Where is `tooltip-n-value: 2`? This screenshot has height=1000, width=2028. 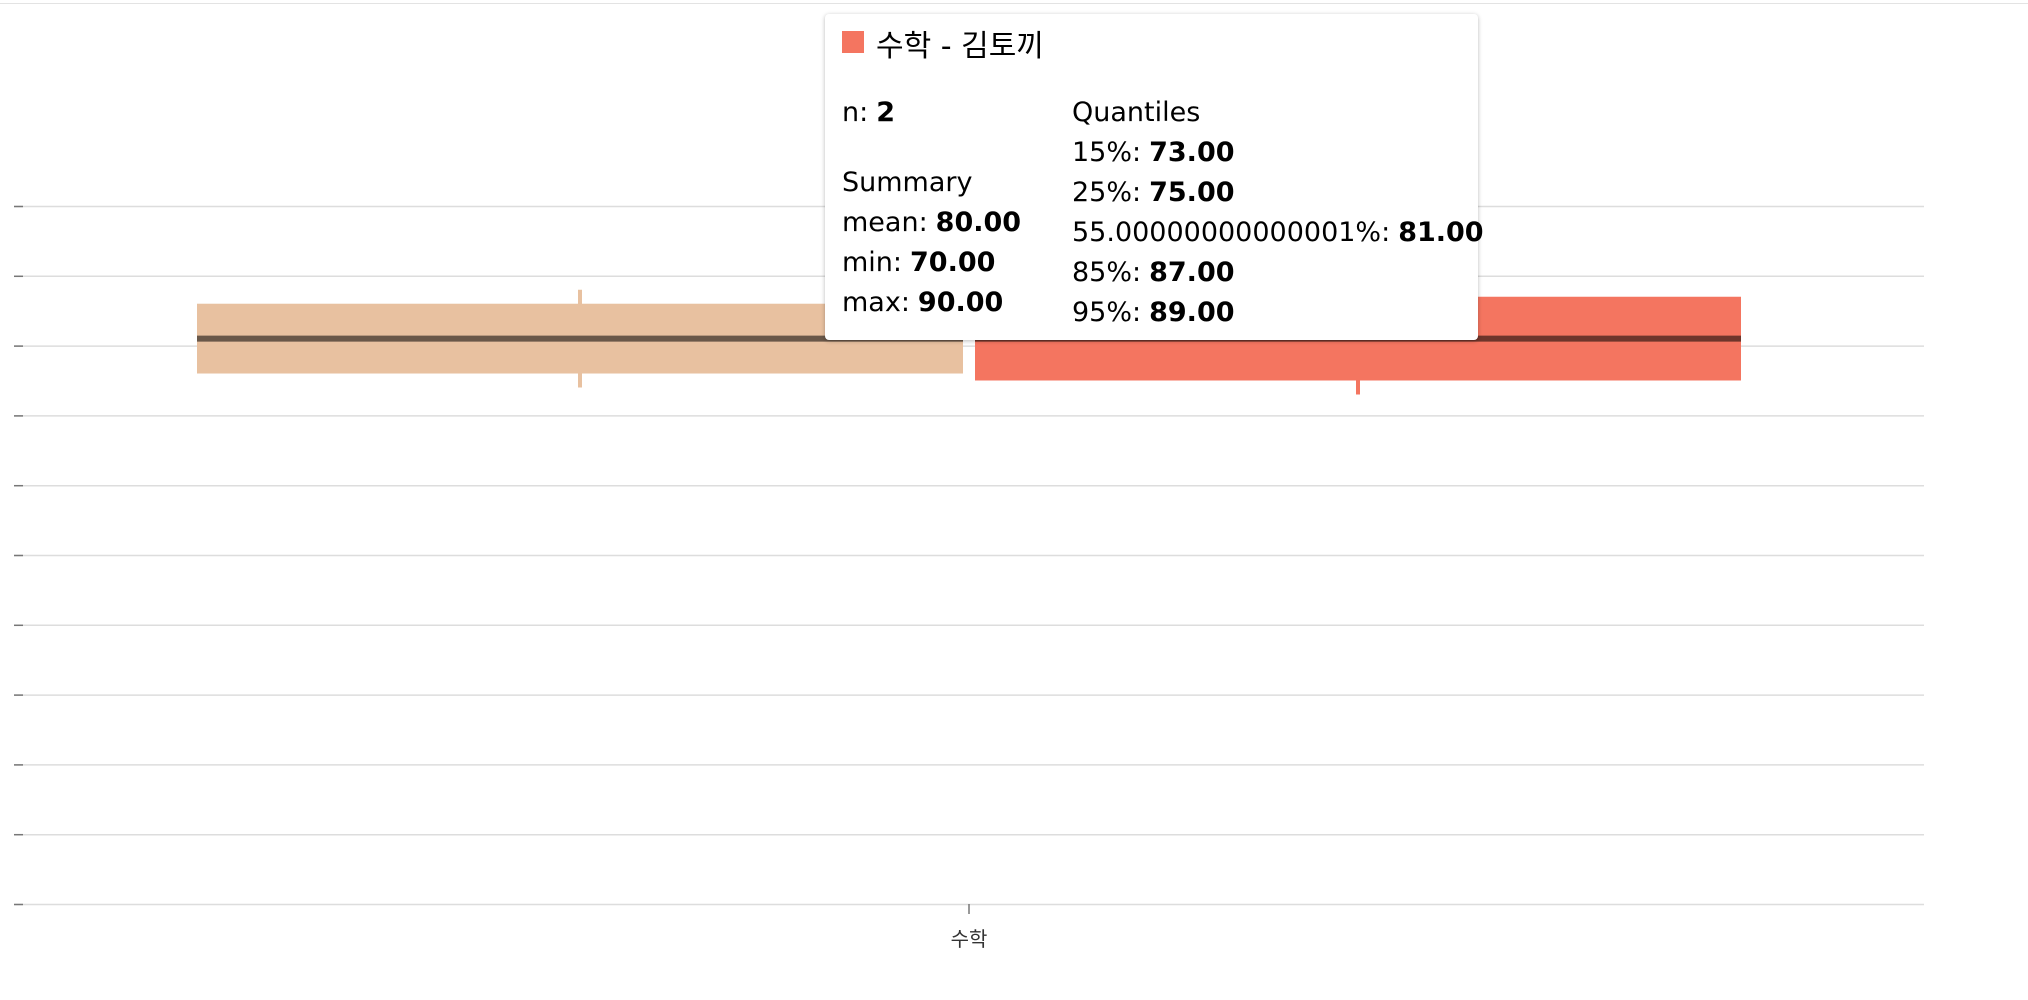 tooltip-n-value: 2 is located at coordinates (886, 112).